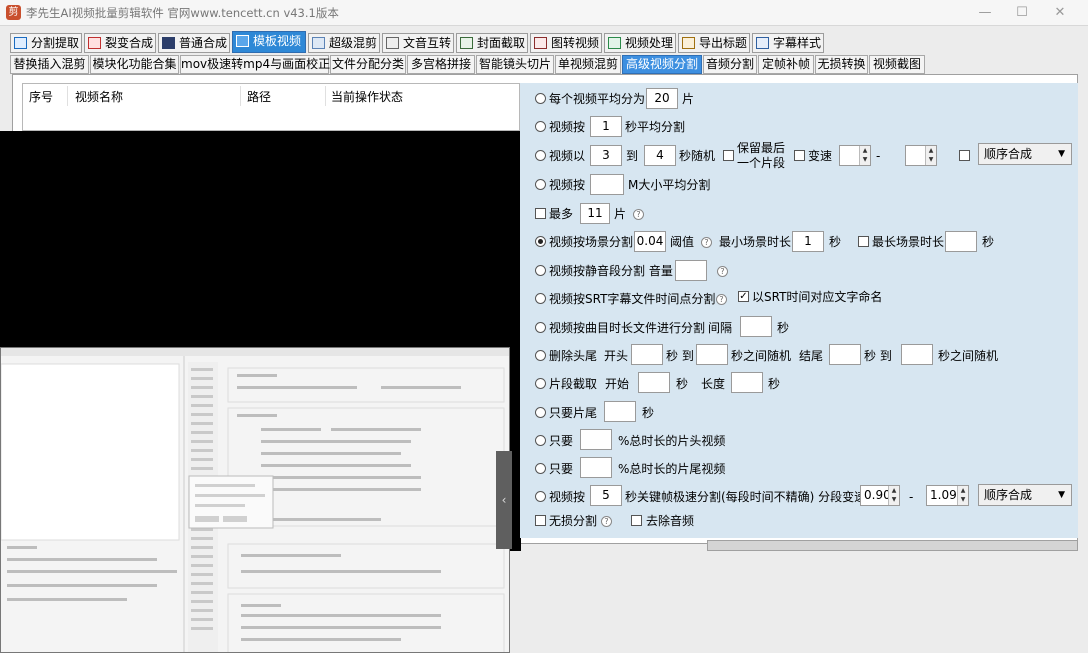 This screenshot has height=653, width=1088. Describe the element at coordinates (1025, 154) in the screenshot. I see `order-dropdown: 顺序合成 ▼` at that location.